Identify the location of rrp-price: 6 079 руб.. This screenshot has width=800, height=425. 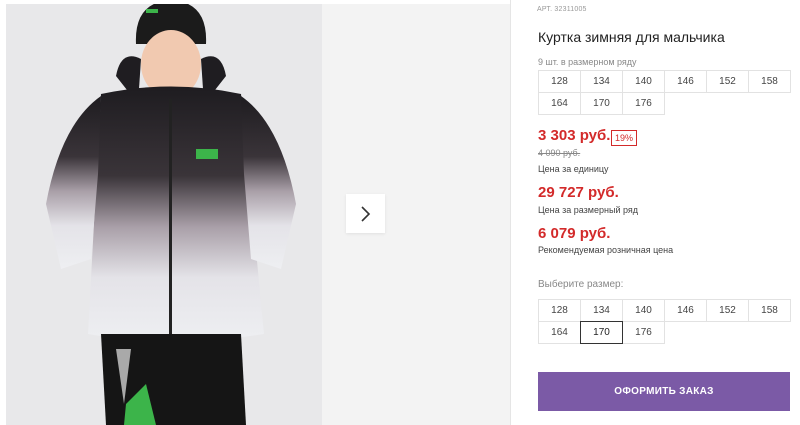
(574, 233).